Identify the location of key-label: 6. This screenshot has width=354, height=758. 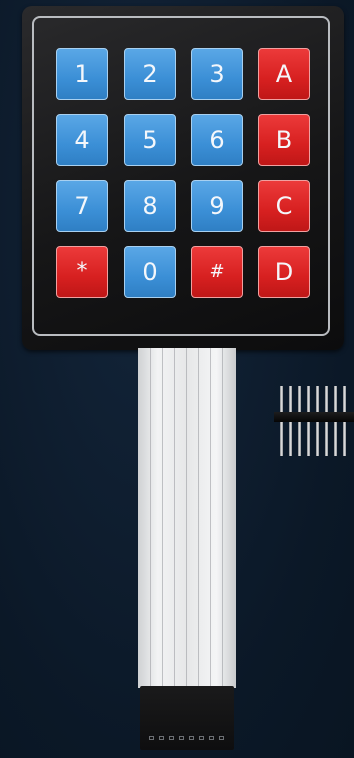
(217, 140).